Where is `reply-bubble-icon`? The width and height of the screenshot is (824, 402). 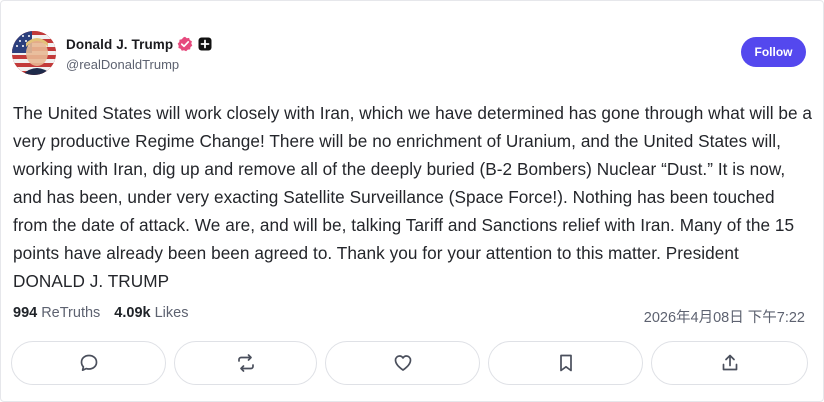 reply-bubble-icon is located at coordinates (88, 363).